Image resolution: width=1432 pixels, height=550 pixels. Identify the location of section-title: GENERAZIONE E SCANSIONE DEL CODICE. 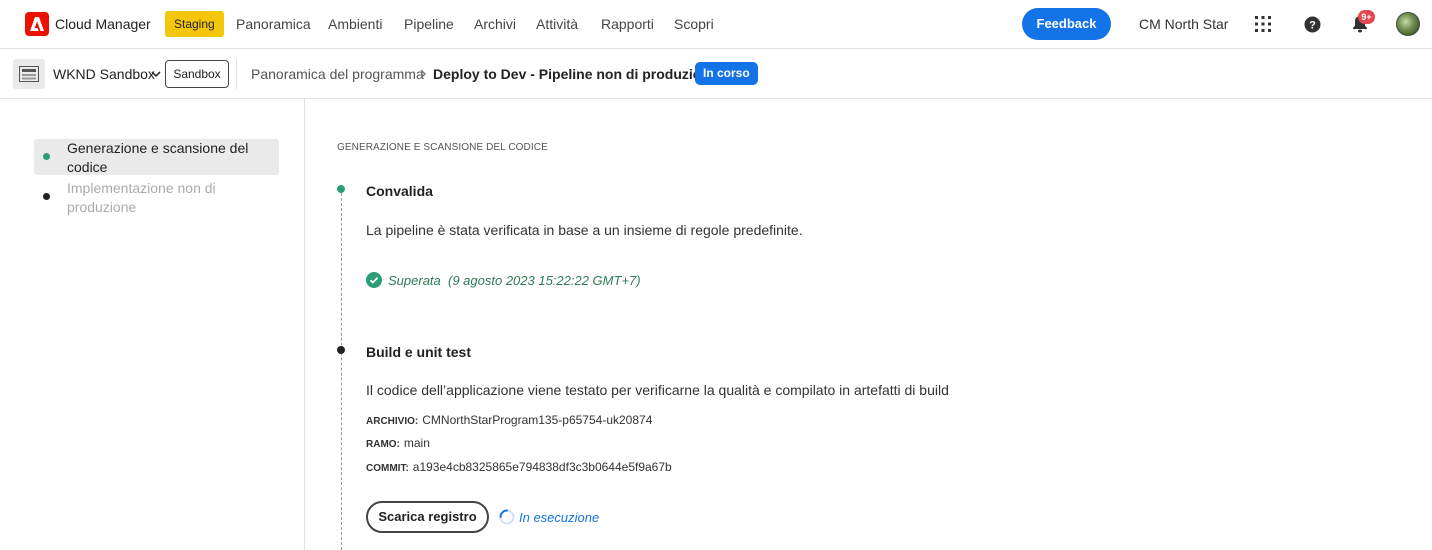
(442, 147).